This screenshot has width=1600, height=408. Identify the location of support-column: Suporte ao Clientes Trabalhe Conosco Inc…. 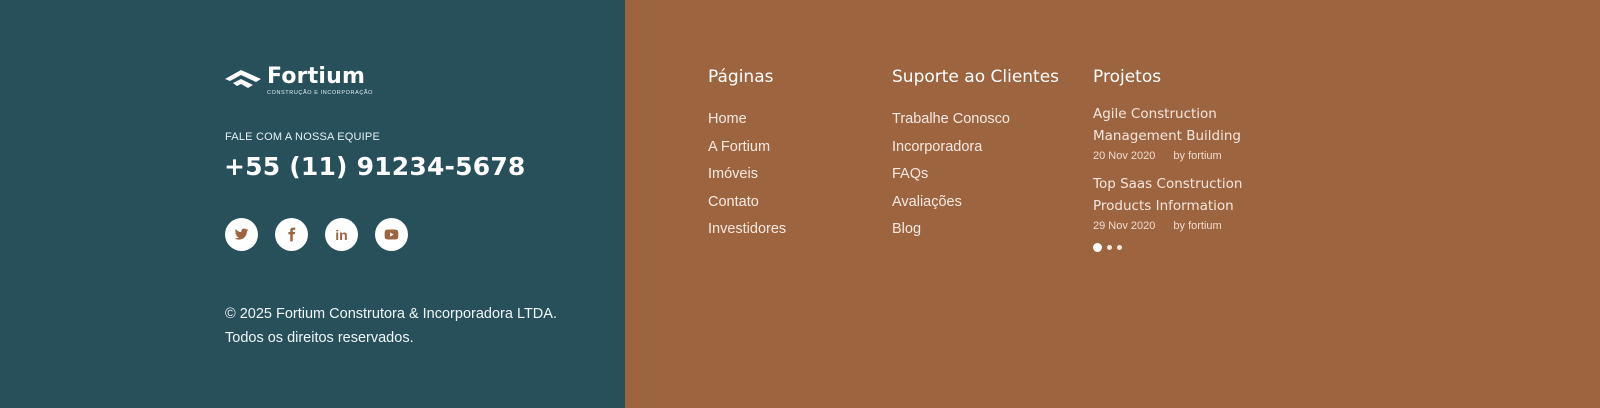
(975, 155).